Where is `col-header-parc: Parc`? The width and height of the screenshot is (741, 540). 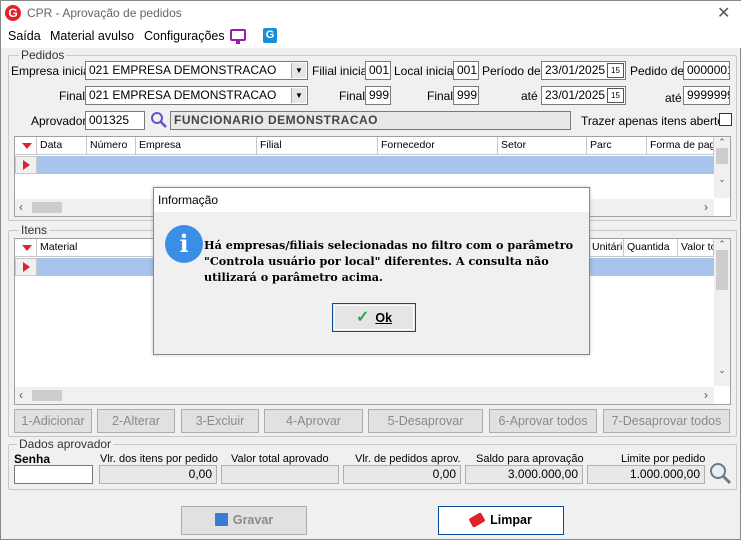 col-header-parc: Parc is located at coordinates (617, 146).